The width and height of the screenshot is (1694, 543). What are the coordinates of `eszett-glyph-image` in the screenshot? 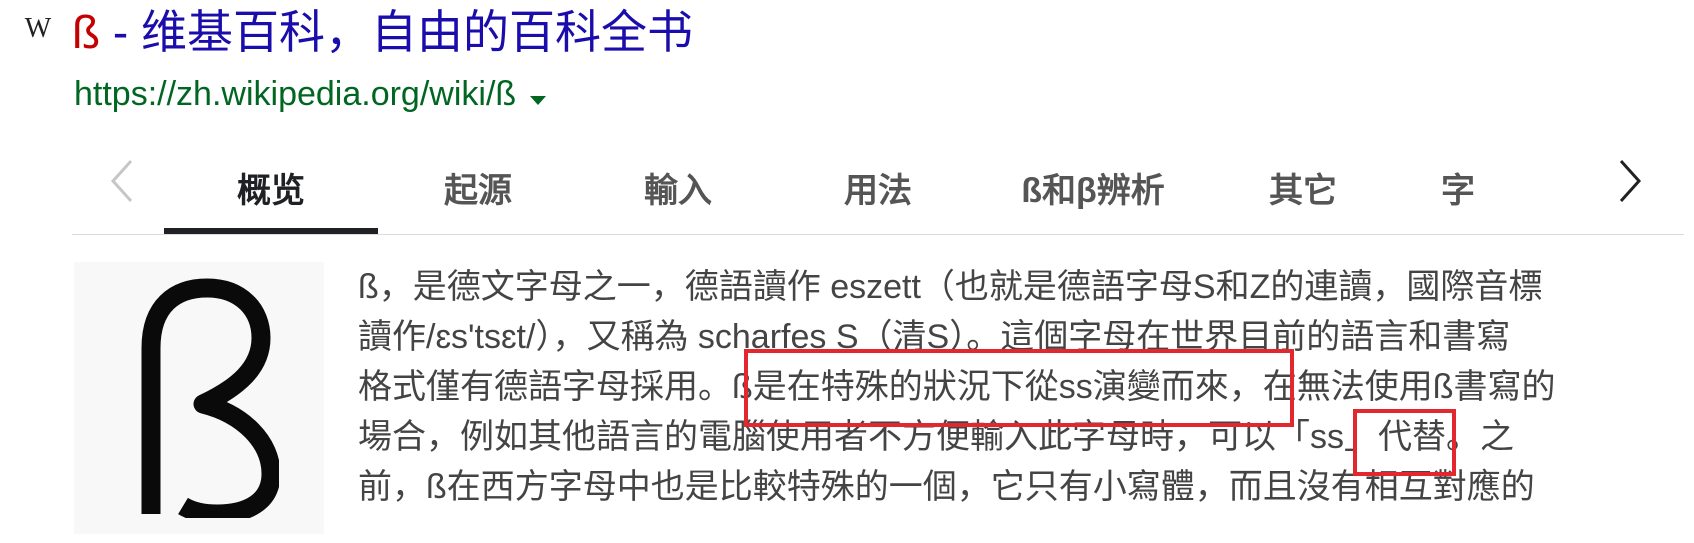 It's located at (210, 398).